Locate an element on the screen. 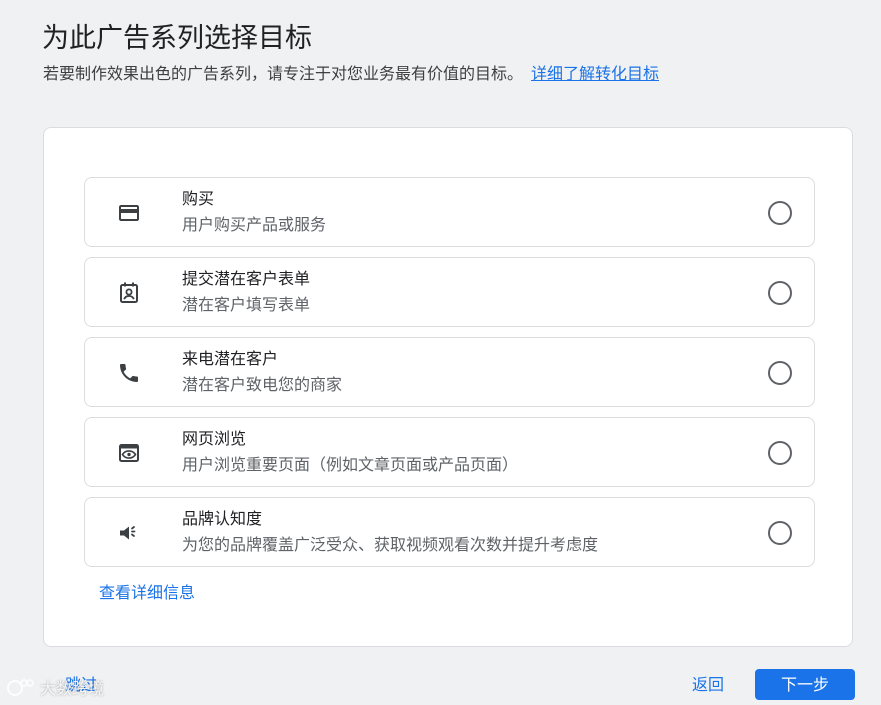 Image resolution: width=881 pixels, height=705 pixels. view-details-link: 查看详细信息 is located at coordinates (147, 593).